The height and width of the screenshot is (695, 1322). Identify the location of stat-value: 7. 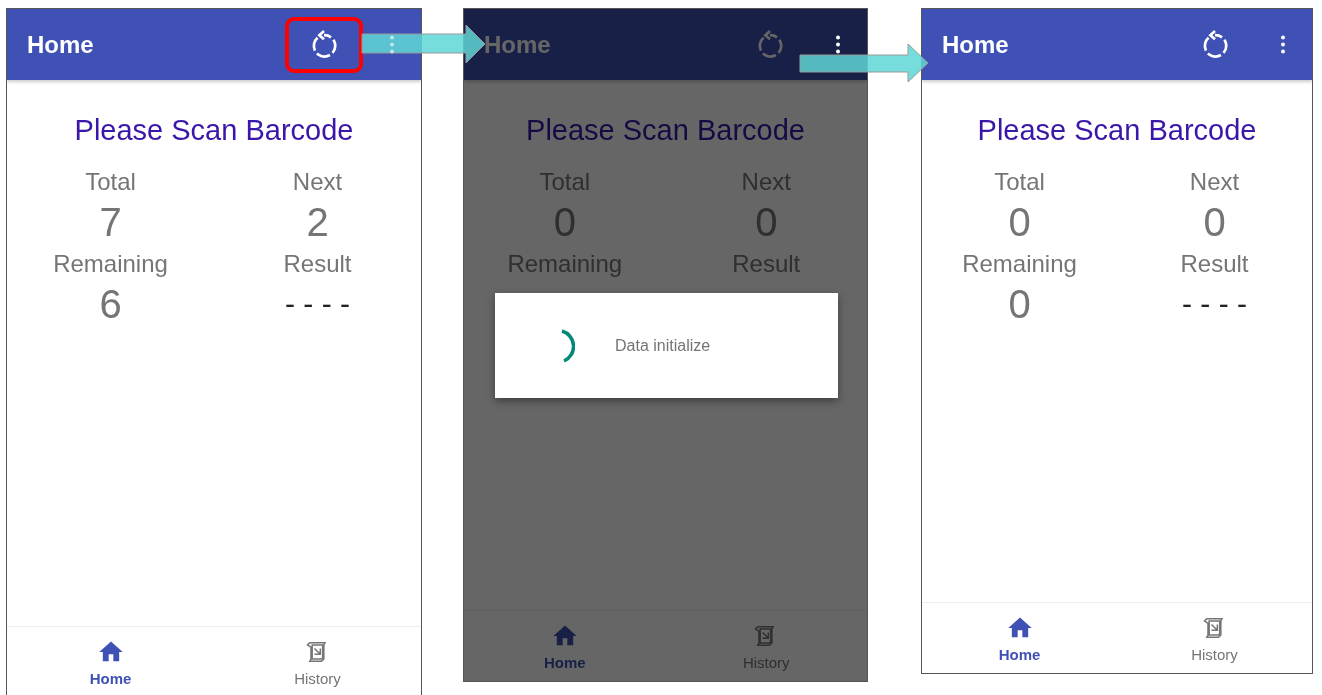
(110, 222).